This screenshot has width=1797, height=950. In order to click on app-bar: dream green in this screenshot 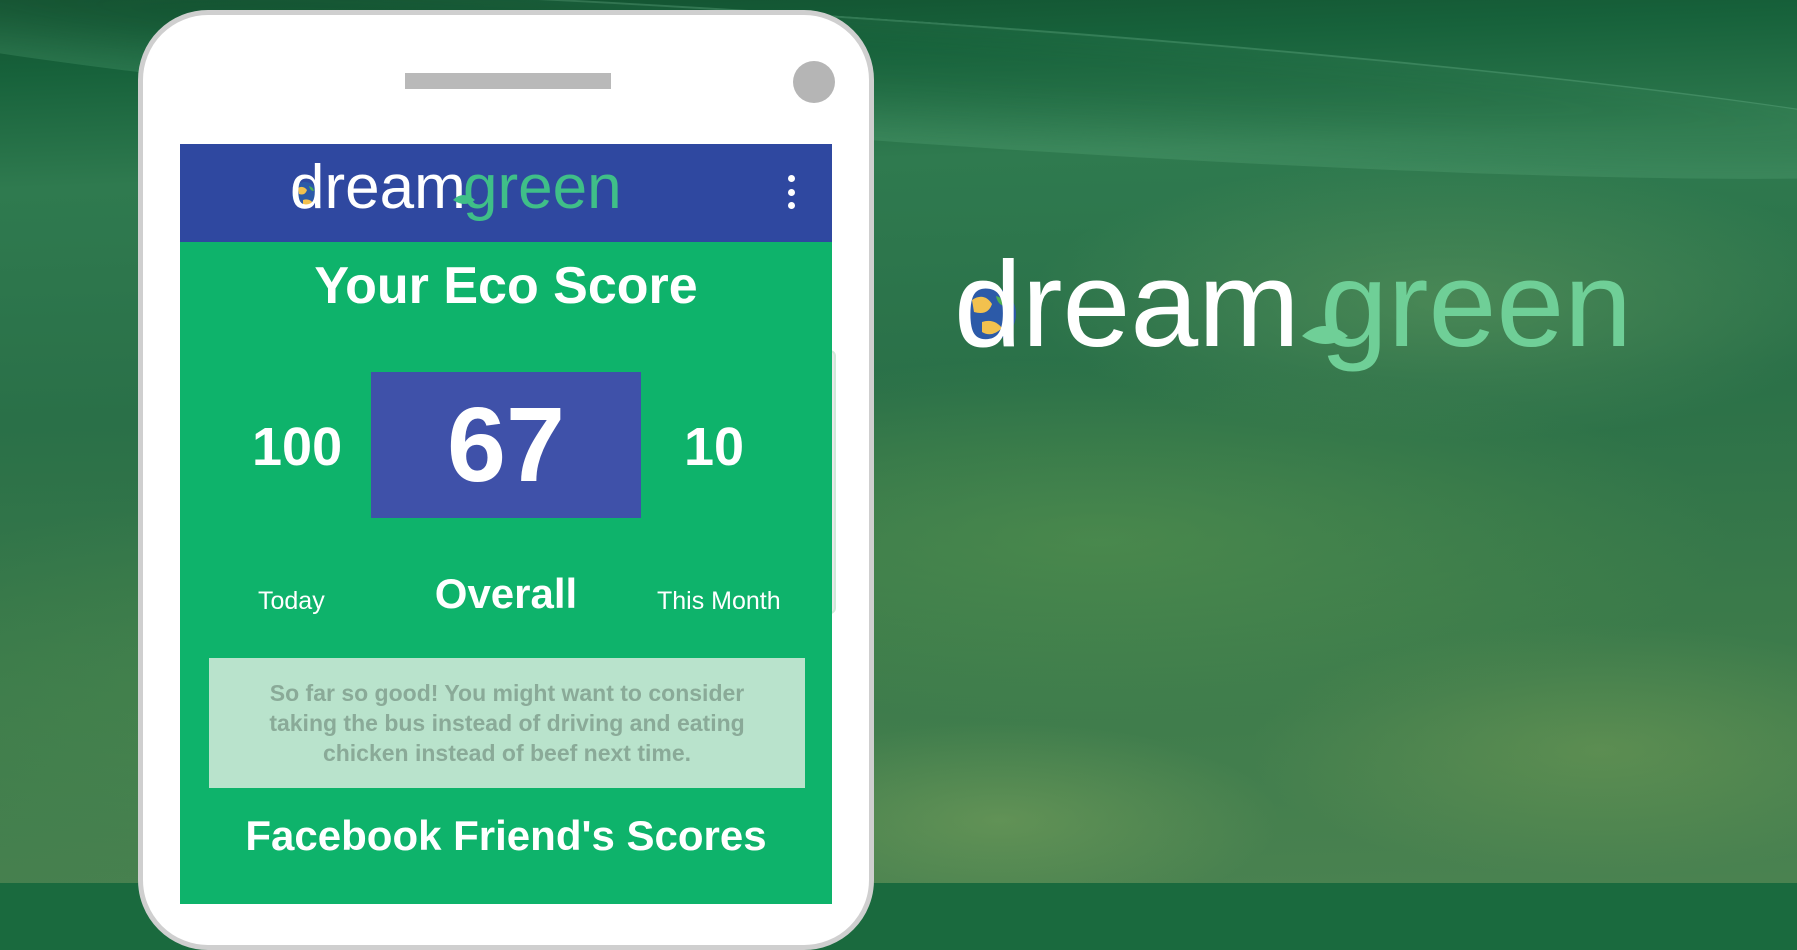, I will do `click(506, 193)`.